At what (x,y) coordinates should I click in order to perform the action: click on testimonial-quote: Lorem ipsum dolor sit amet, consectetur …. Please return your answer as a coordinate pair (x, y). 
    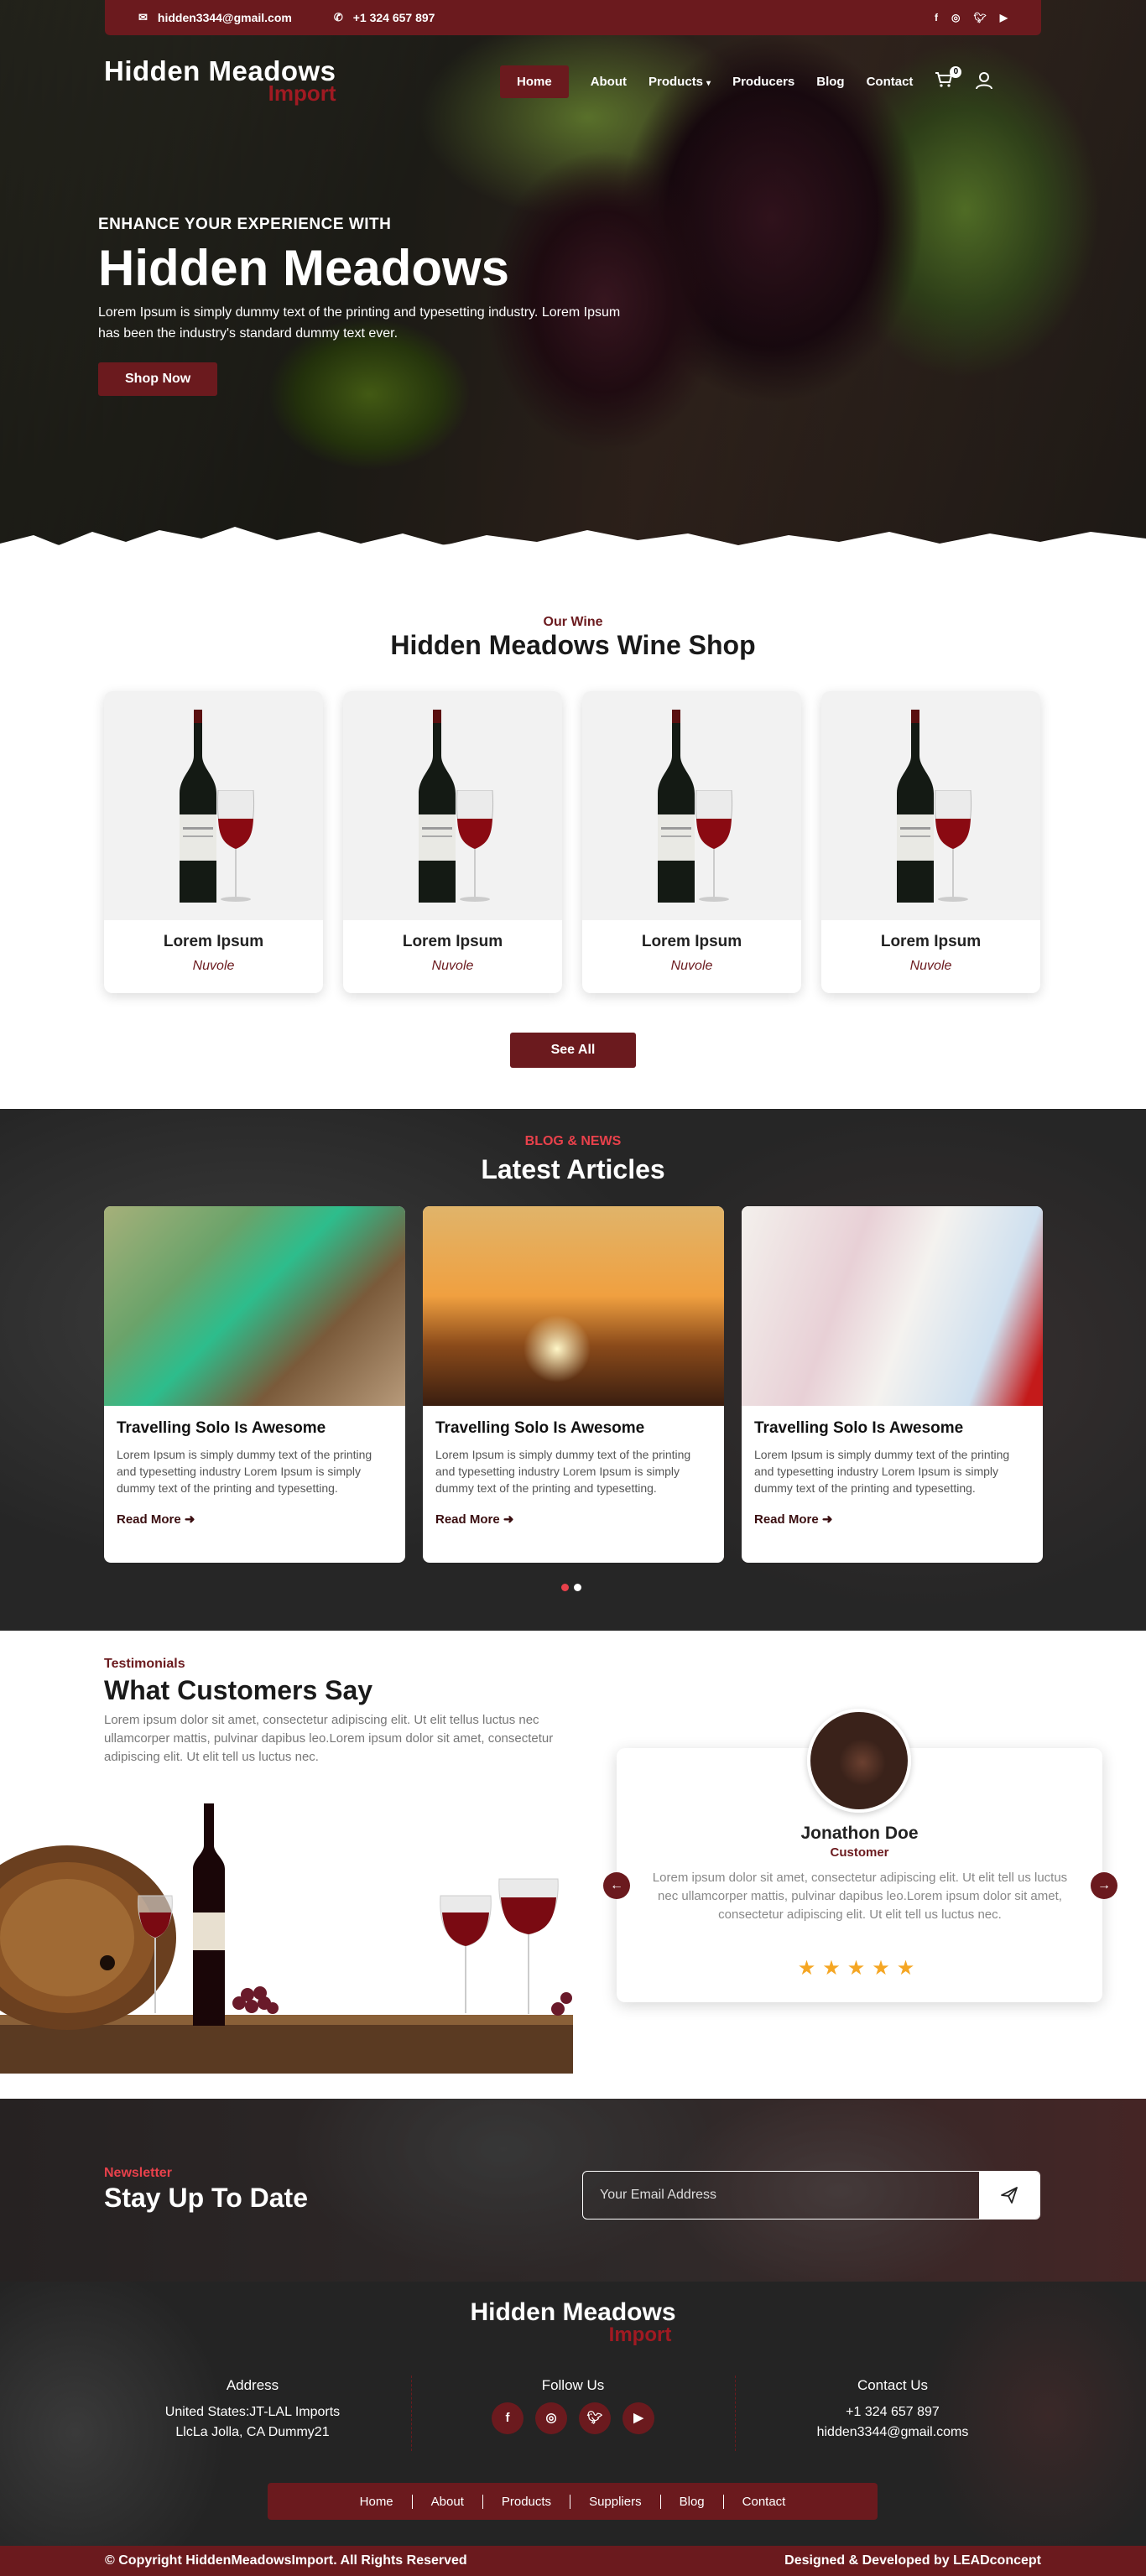
    Looking at the image, I should click on (860, 1896).